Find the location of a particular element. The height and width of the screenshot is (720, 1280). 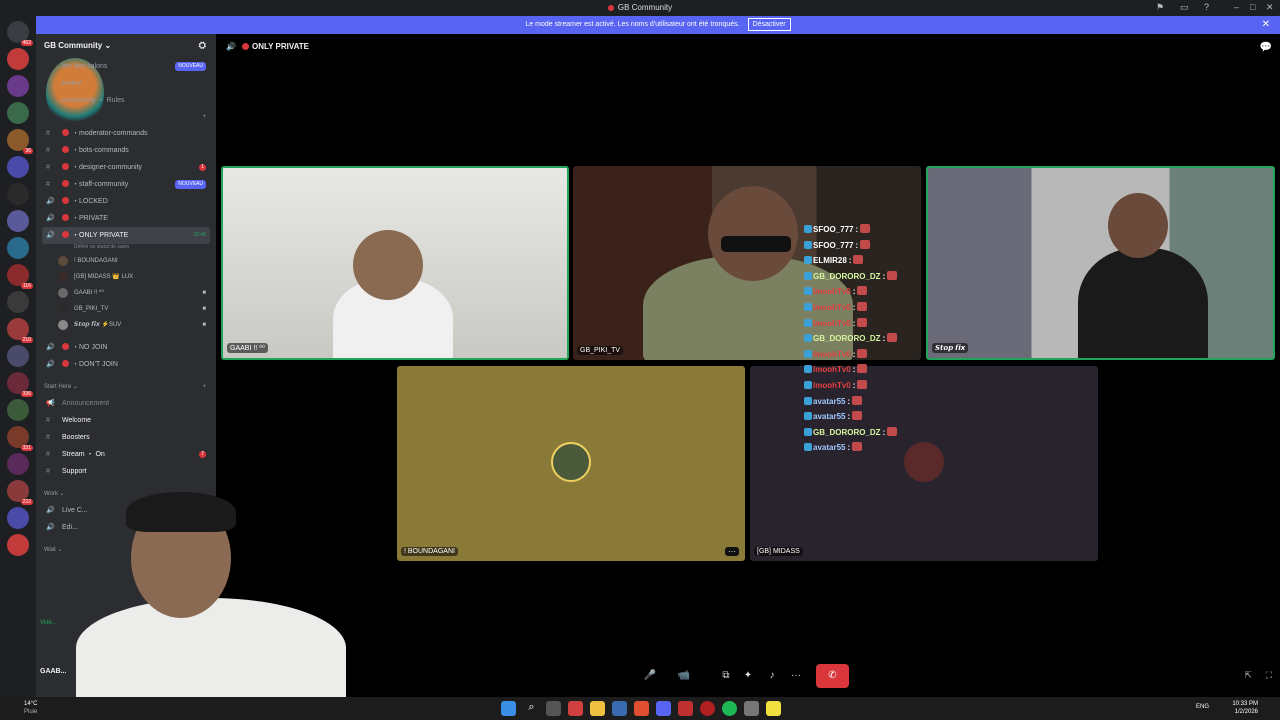

server-icon: 36 is located at coordinates (20, 141).